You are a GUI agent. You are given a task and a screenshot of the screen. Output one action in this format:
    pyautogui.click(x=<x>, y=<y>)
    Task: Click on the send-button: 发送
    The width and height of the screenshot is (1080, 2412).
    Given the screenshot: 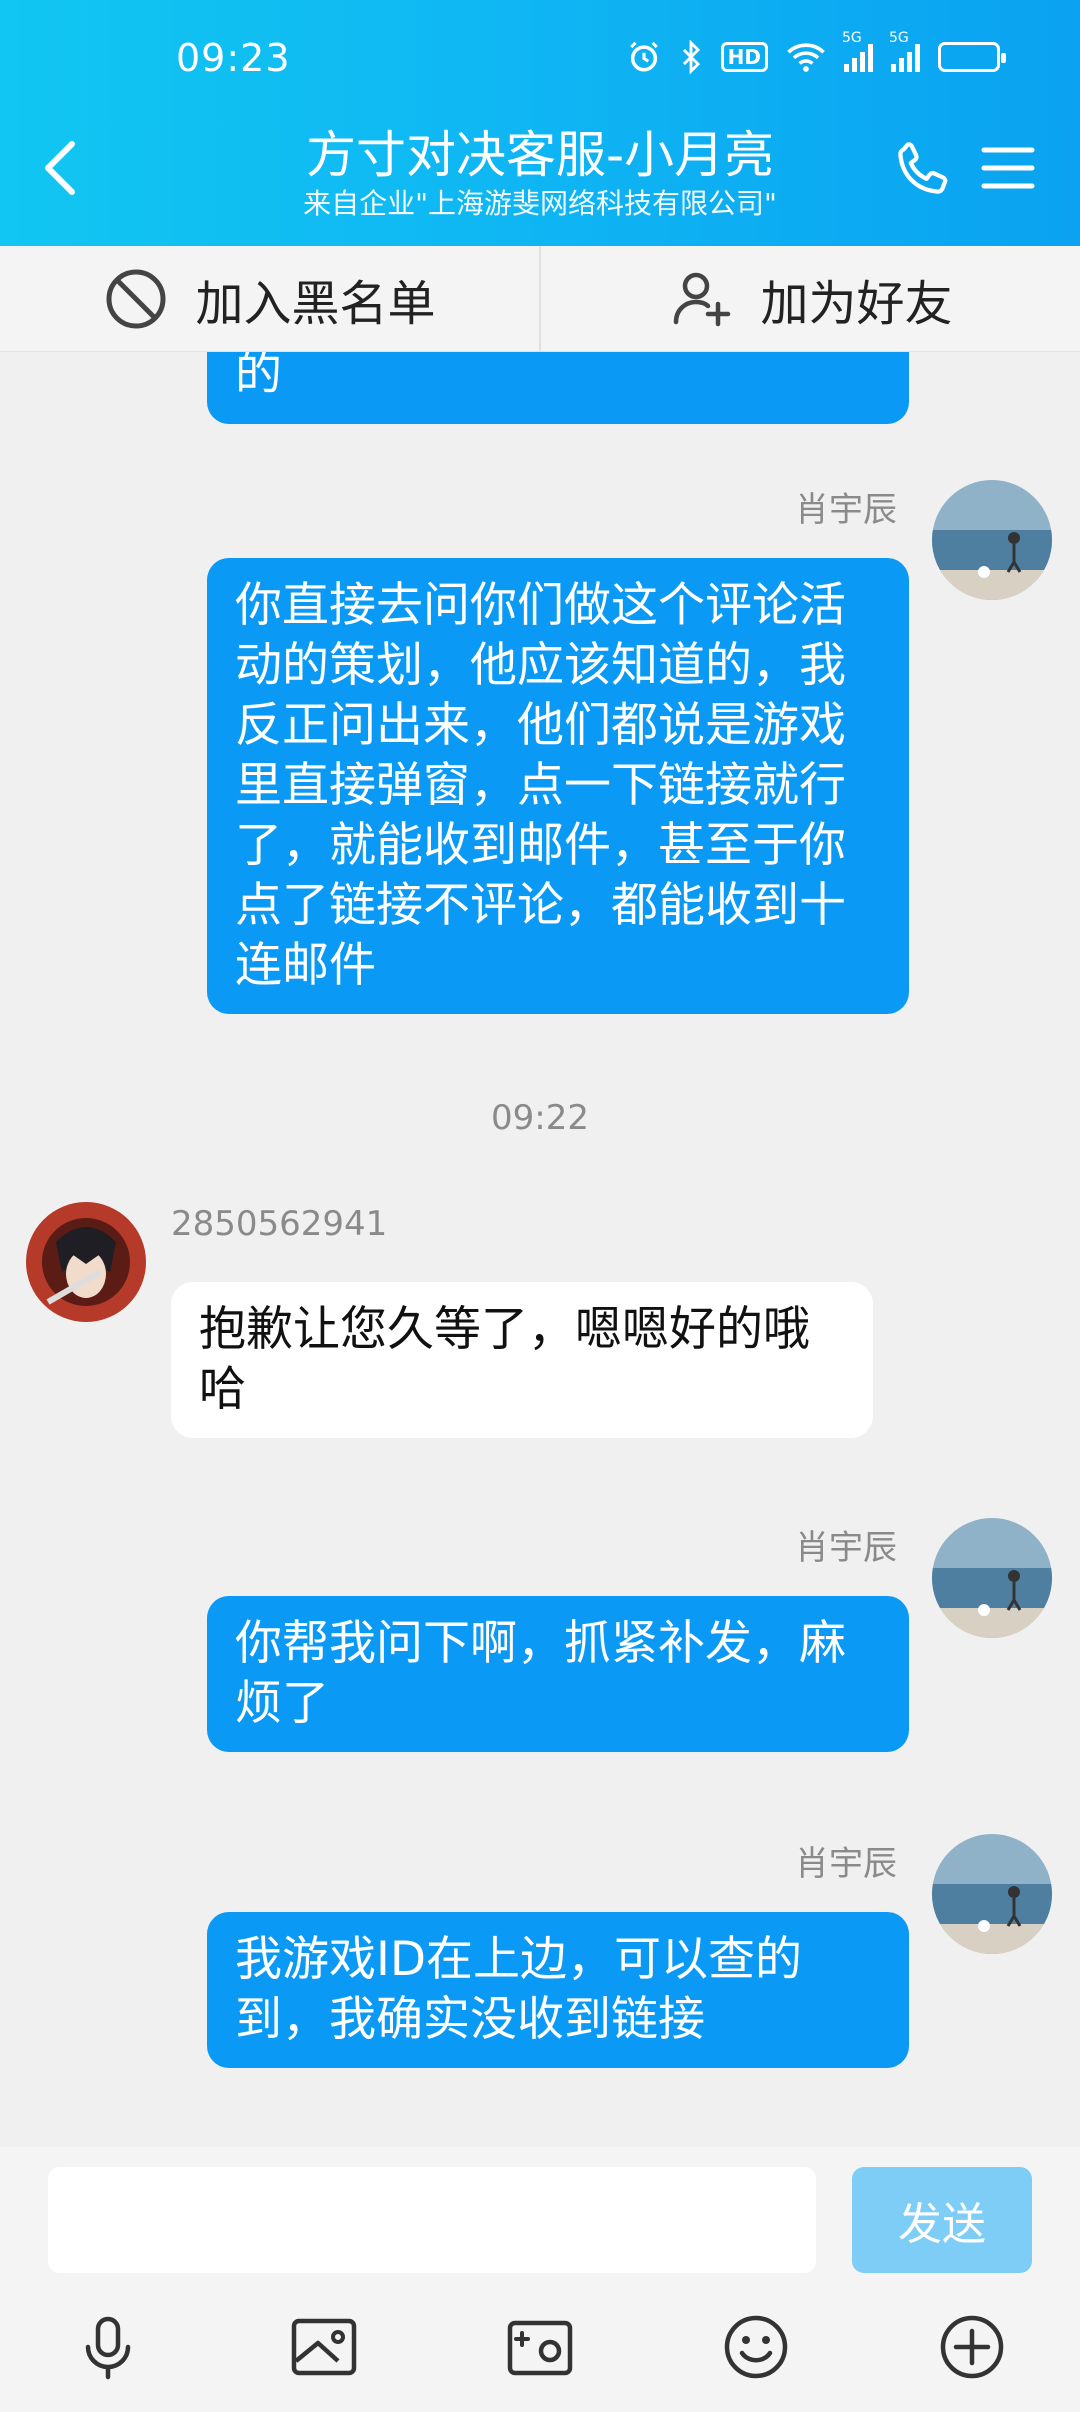 What is the action you would take?
    pyautogui.click(x=942, y=2220)
    